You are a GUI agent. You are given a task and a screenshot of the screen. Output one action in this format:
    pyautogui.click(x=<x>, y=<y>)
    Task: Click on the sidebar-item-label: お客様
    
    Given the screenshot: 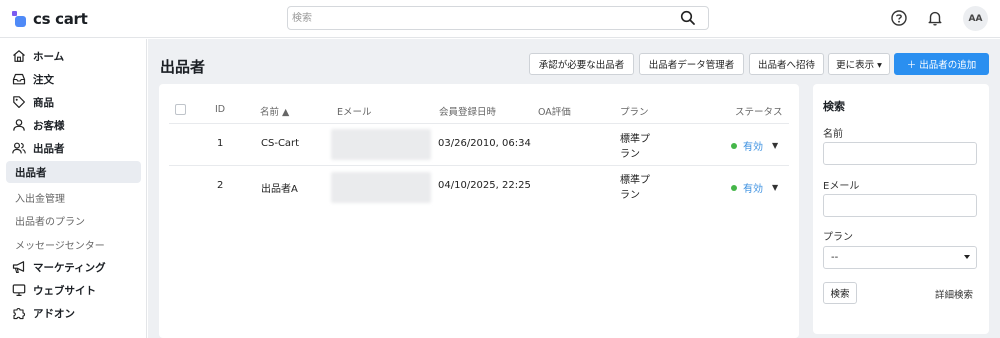 What is the action you would take?
    pyautogui.click(x=49, y=125)
    